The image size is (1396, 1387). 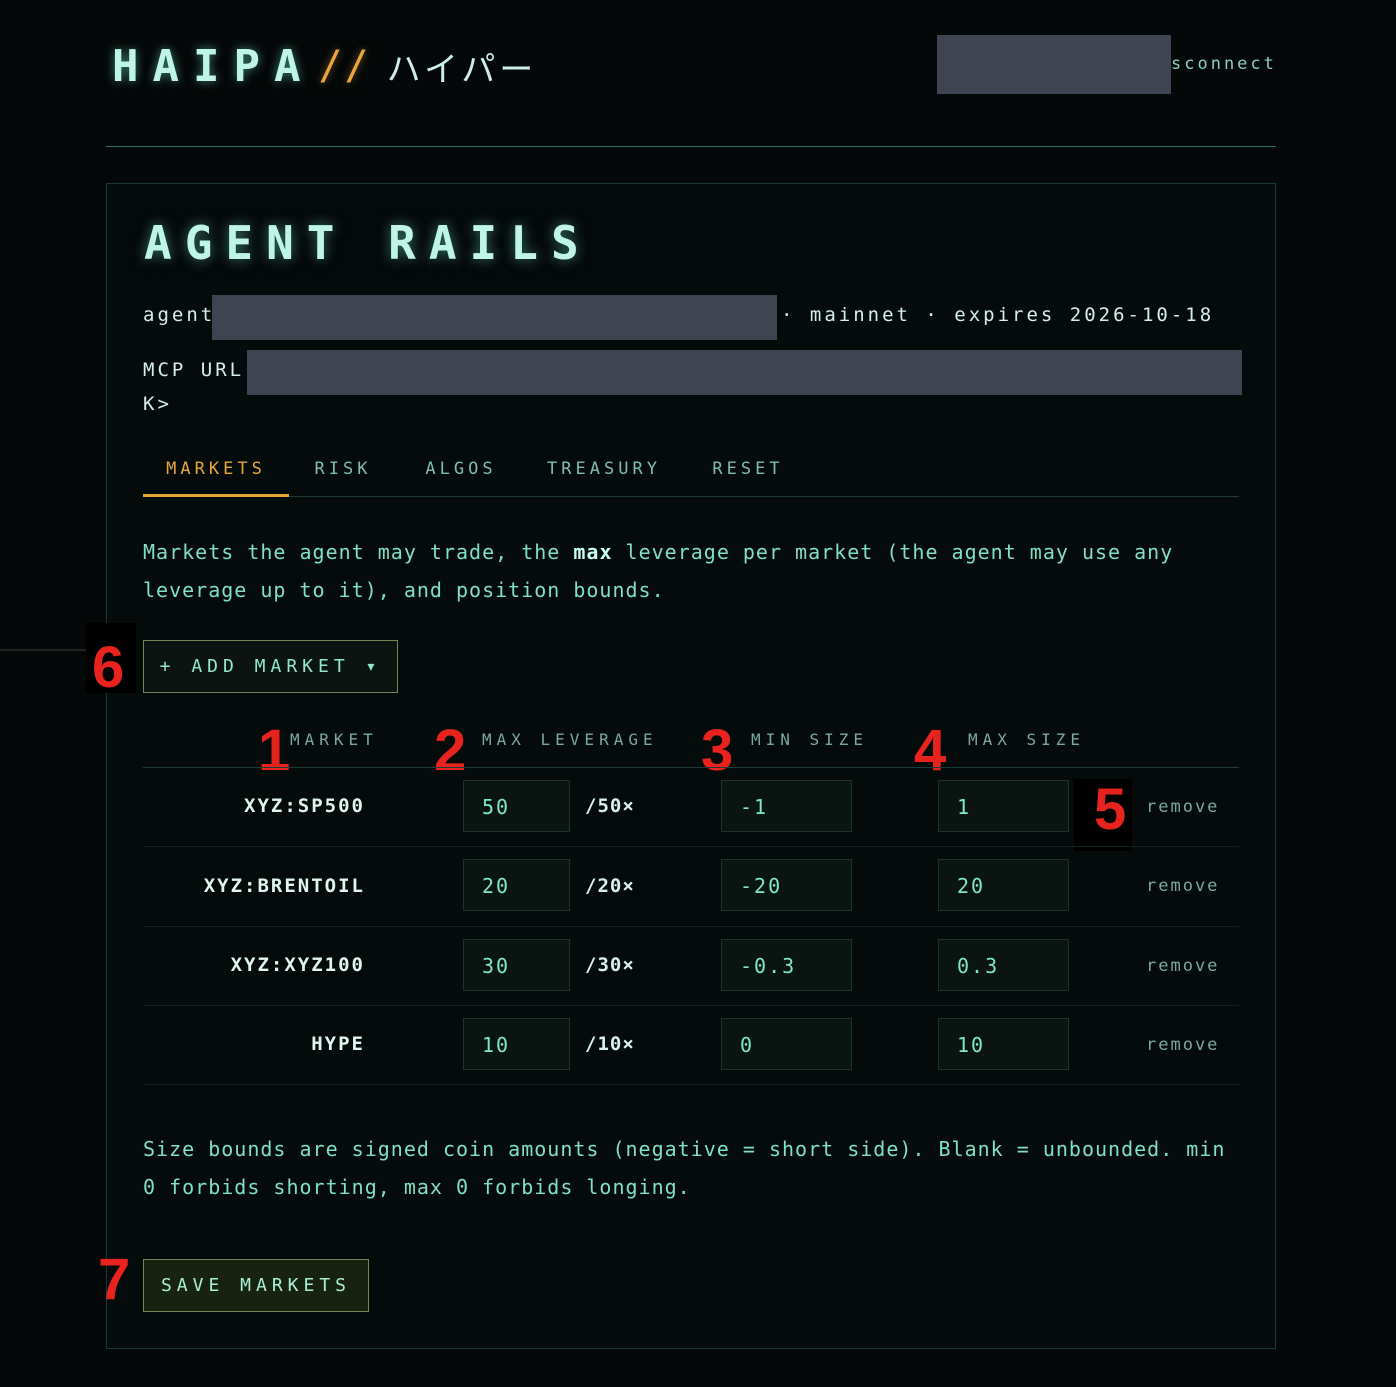 I want to click on save-markets-button: SAVE MARKETS, so click(x=256, y=1285).